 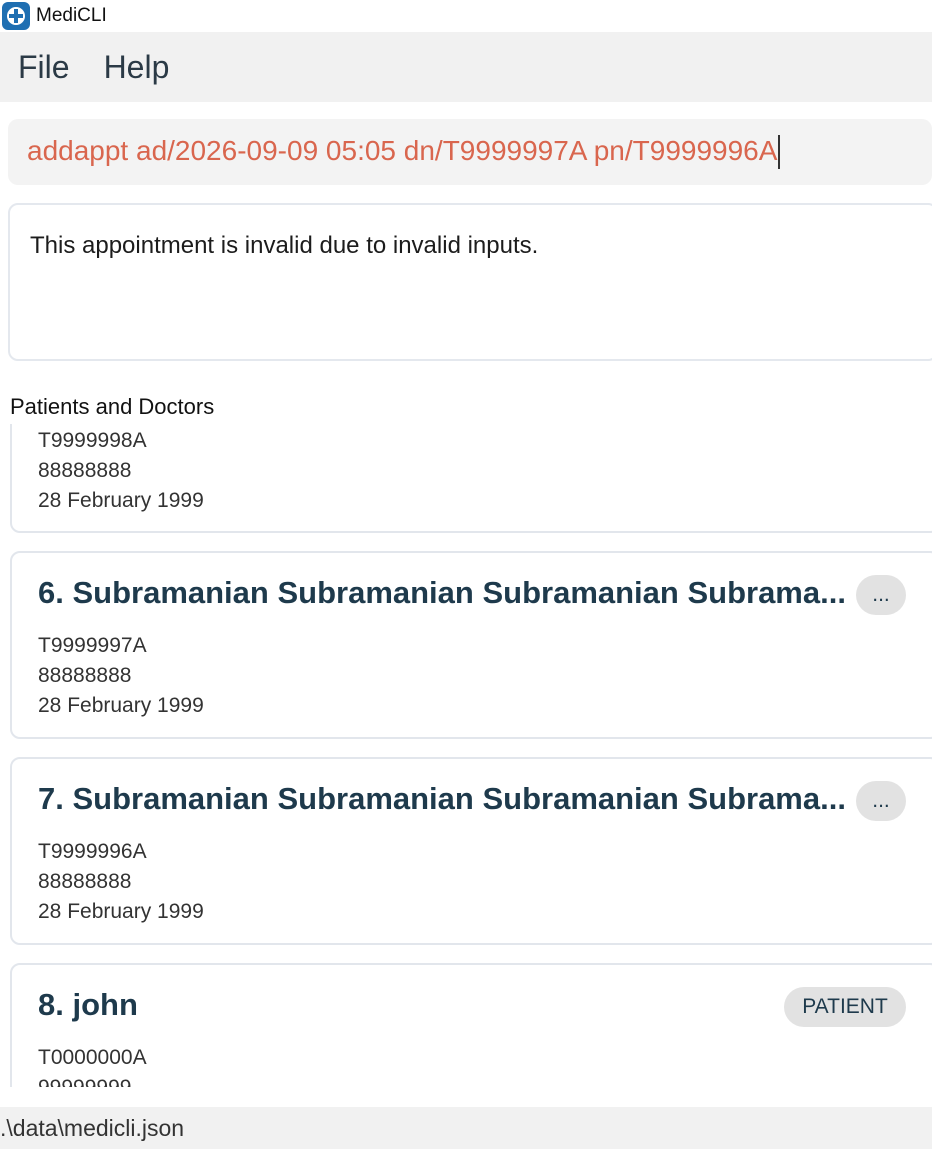 I want to click on window-title: MediCLI, so click(x=71, y=15).